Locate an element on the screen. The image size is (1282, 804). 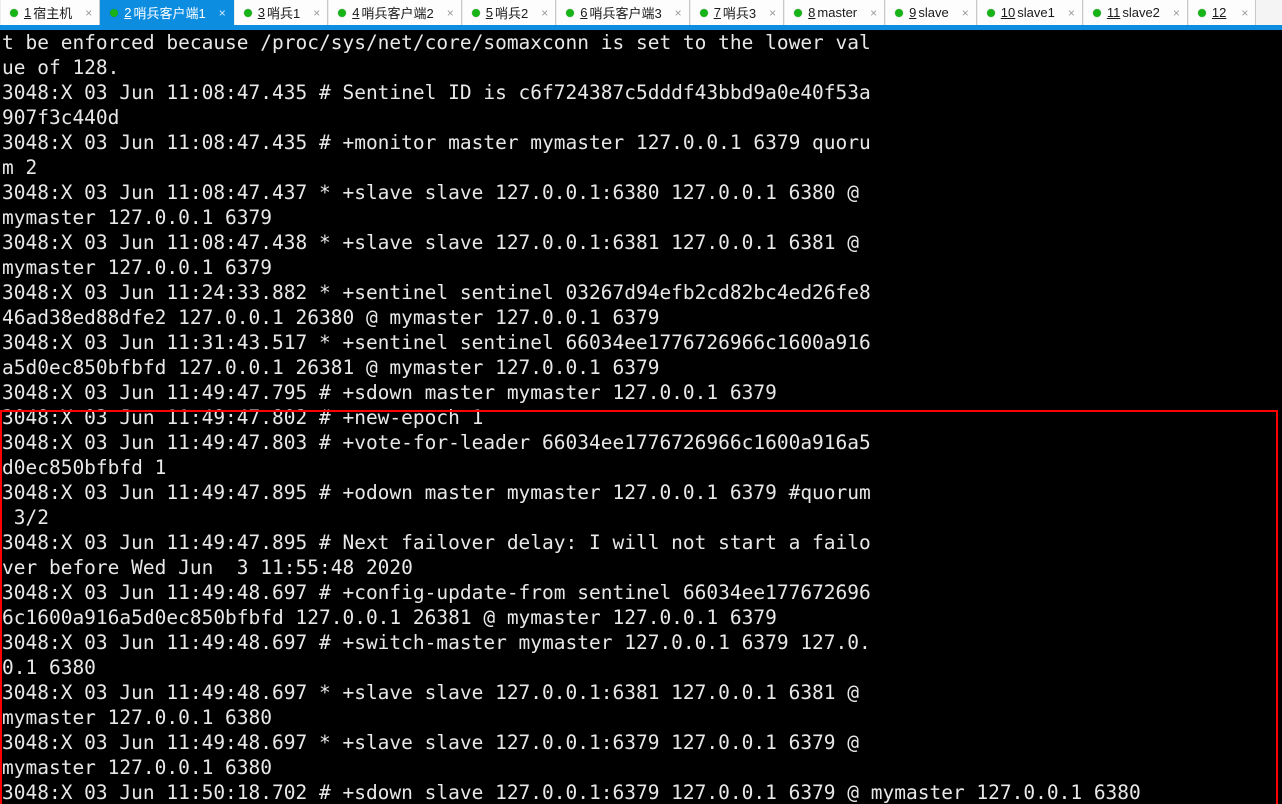
tab-number: 2 is located at coordinates (128, 12).